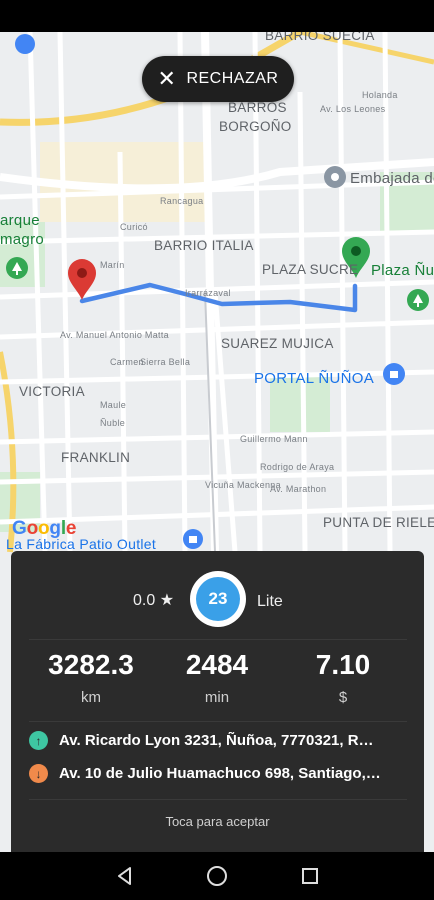 This screenshot has width=434, height=900. Describe the element at coordinates (335, 177) in the screenshot. I see `embassy-icon` at that location.